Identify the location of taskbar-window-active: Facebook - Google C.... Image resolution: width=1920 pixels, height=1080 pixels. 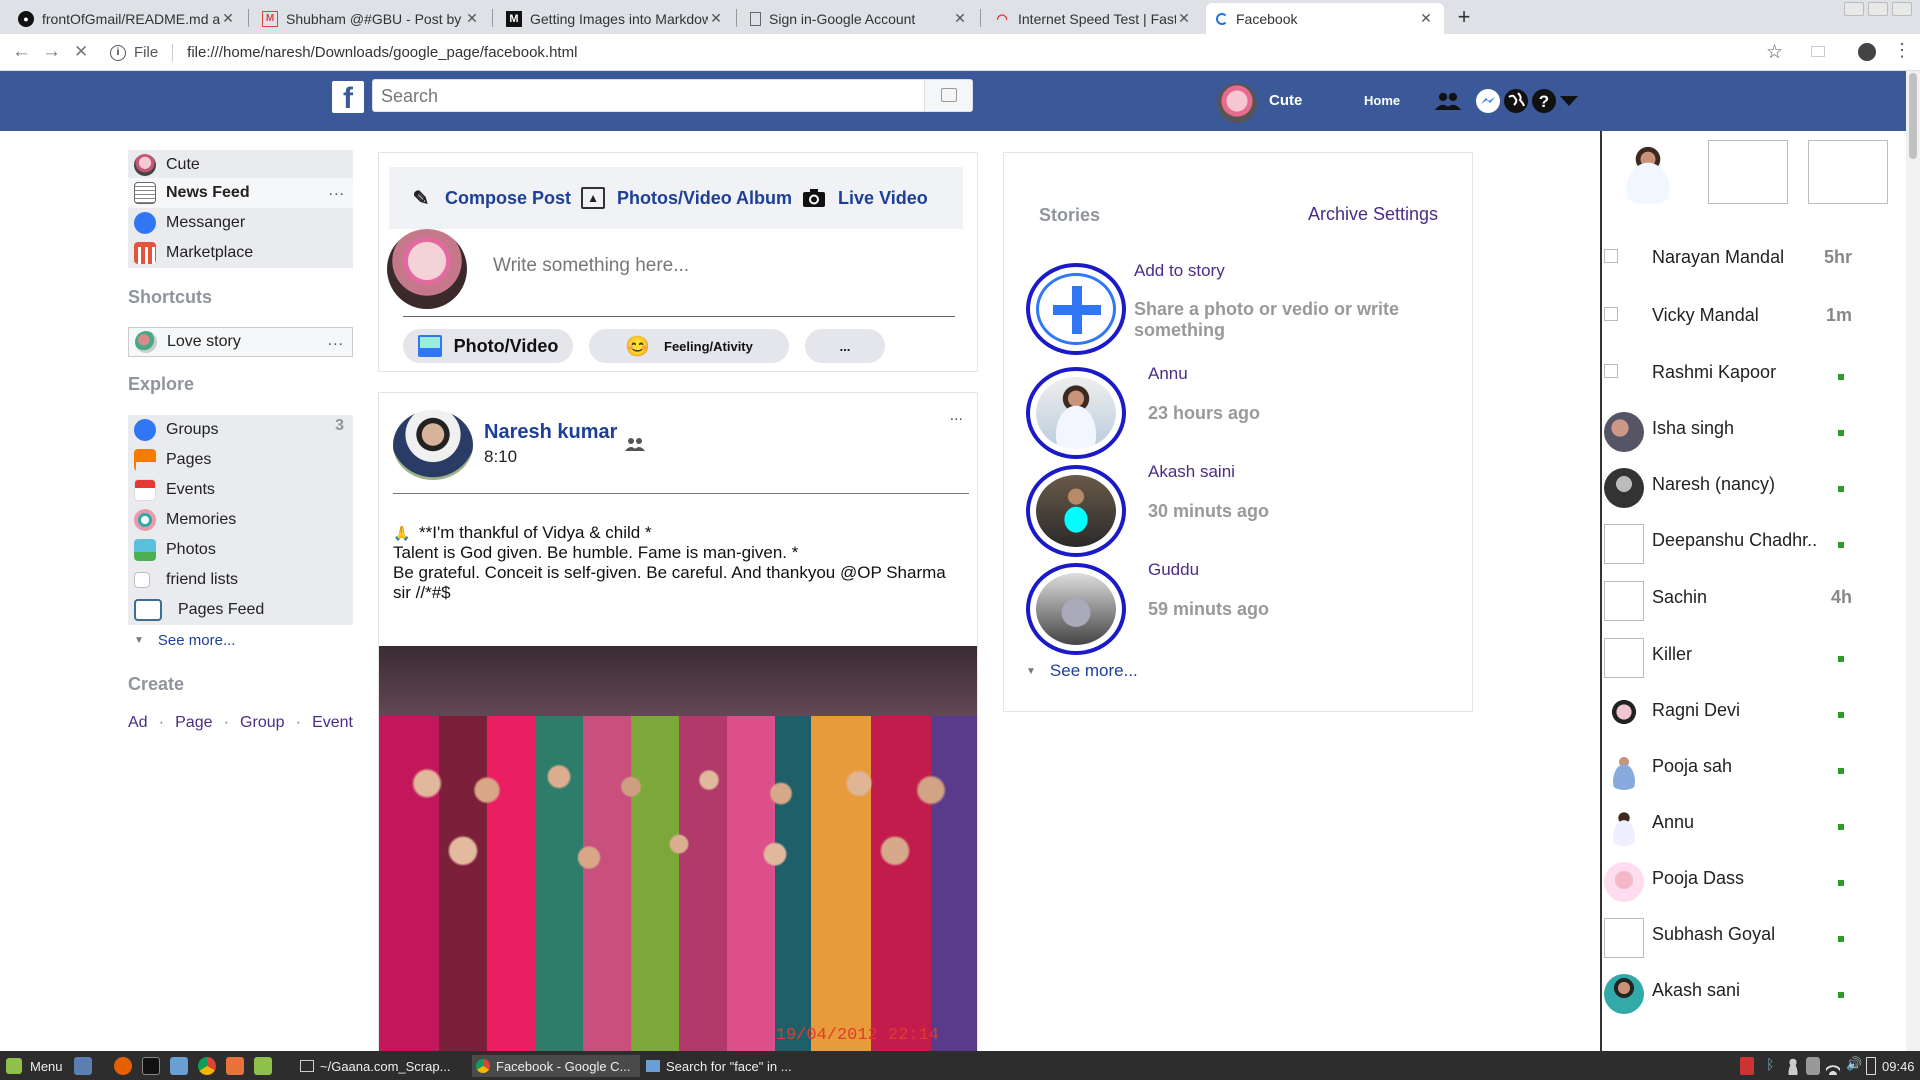
(556, 1066).